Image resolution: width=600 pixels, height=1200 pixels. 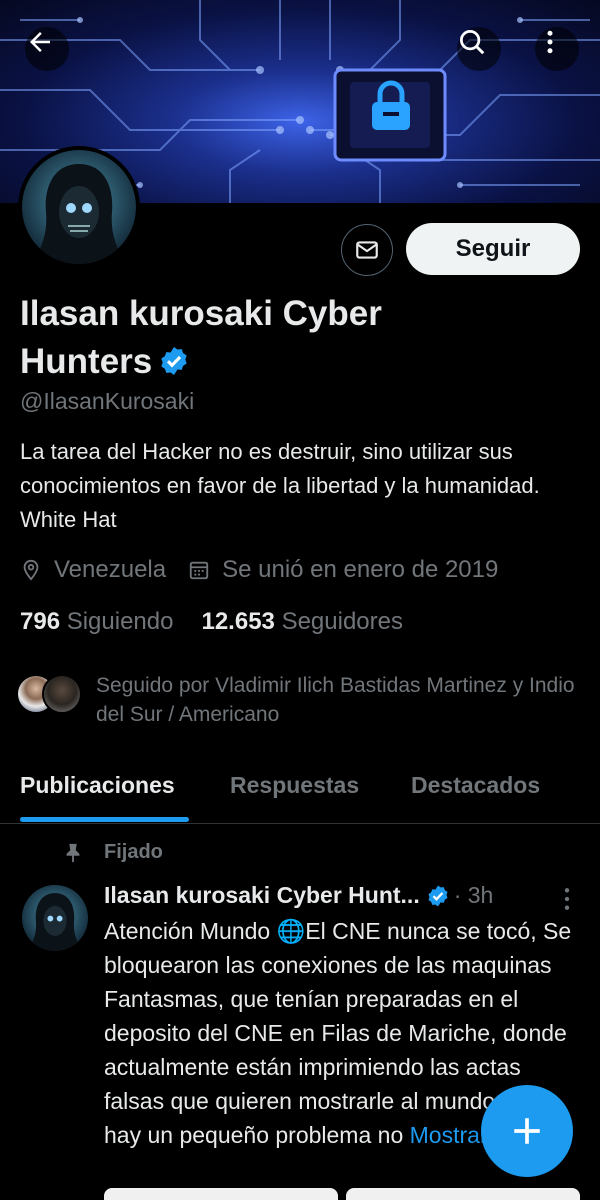 What do you see at coordinates (79, 207) in the screenshot?
I see `profile-avatar` at bounding box center [79, 207].